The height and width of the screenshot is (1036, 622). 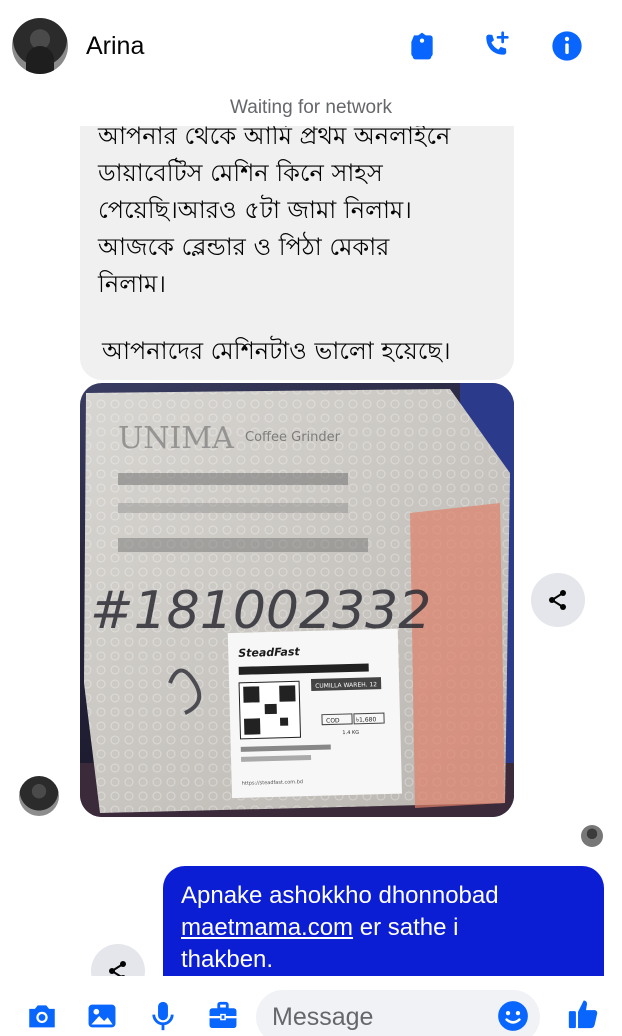 What do you see at coordinates (592, 836) in the screenshot?
I see `seen-avatar` at bounding box center [592, 836].